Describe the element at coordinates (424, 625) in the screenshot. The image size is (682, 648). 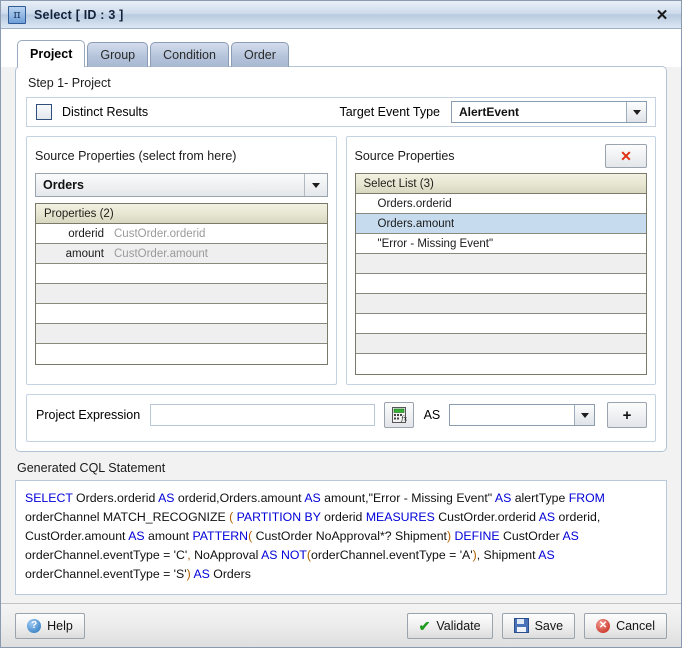
I see `check-icon: ✔` at that location.